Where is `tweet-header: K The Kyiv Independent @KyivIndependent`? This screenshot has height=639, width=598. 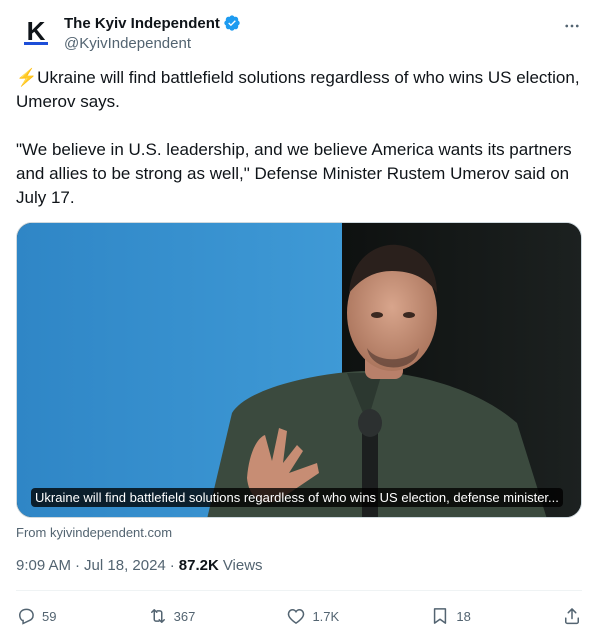
tweet-header: K The Kyiv Independent @KyivIndependent is located at coordinates (299, 34).